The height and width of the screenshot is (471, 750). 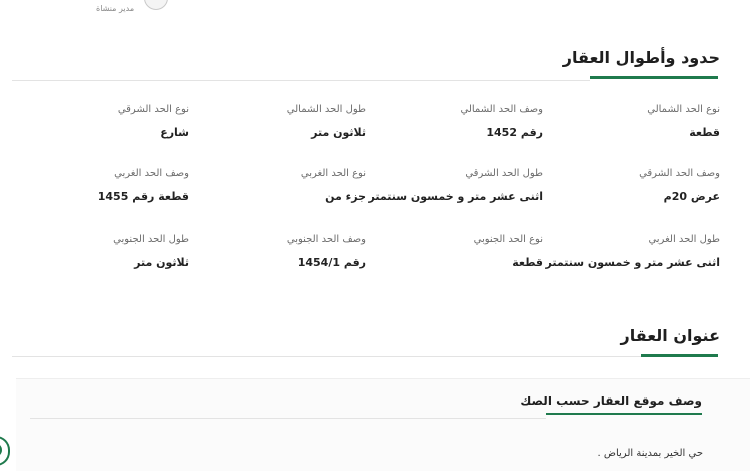 What do you see at coordinates (641, 57) in the screenshot?
I see `boundaries-section-title: حدود وأطوال العقار` at bounding box center [641, 57].